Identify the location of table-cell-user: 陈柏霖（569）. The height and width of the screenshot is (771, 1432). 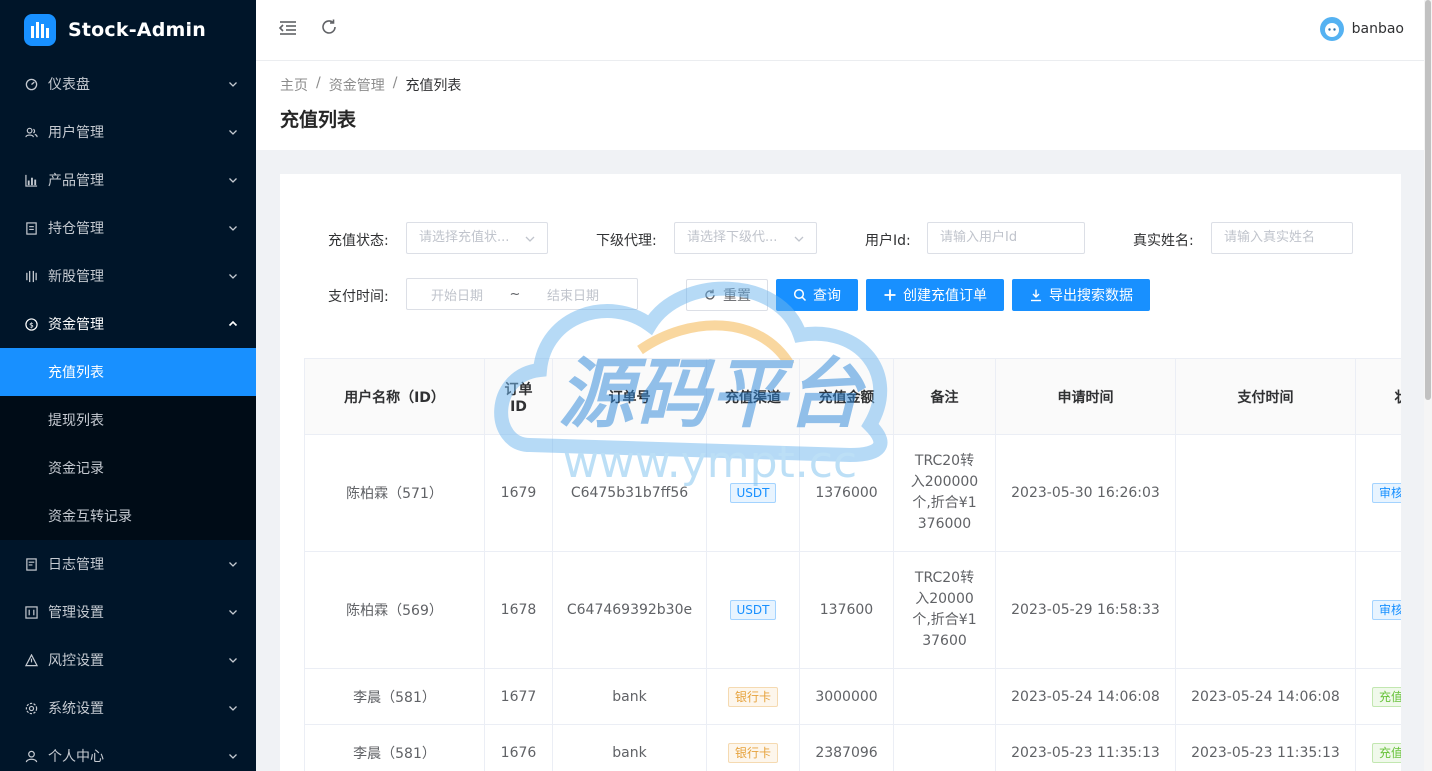
(395, 610).